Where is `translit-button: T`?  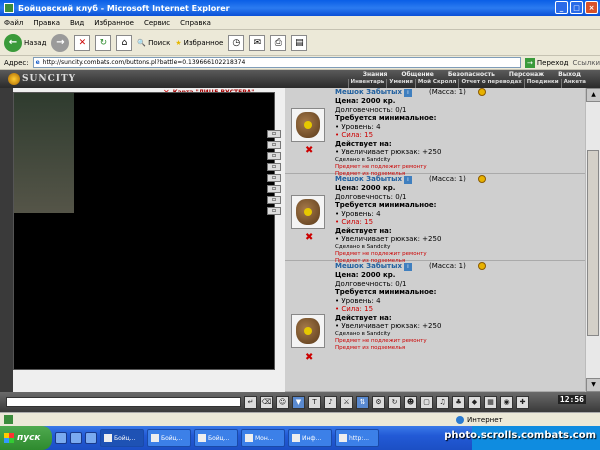
translit-button: T is located at coordinates (314, 402).